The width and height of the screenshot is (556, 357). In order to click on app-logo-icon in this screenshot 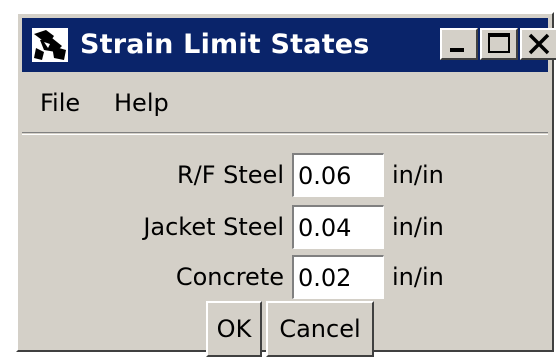, I will do `click(50, 45)`.